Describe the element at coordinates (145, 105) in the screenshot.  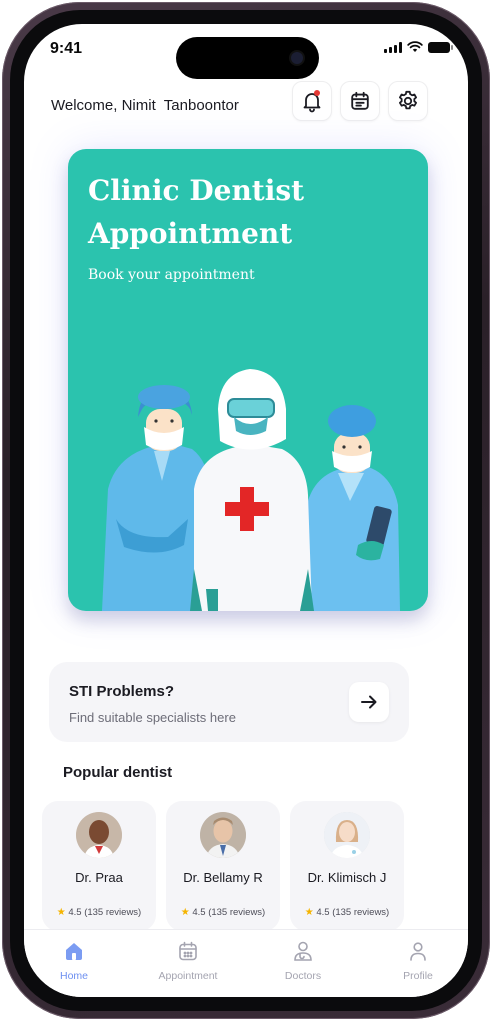
I see `welcome-text: Welcome, Nimit Tanboontor` at that location.